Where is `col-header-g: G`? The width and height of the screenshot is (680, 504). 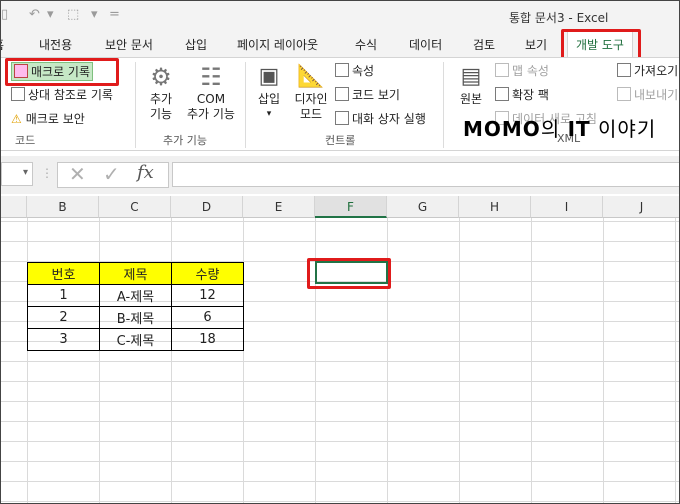 col-header-g: G is located at coordinates (423, 207).